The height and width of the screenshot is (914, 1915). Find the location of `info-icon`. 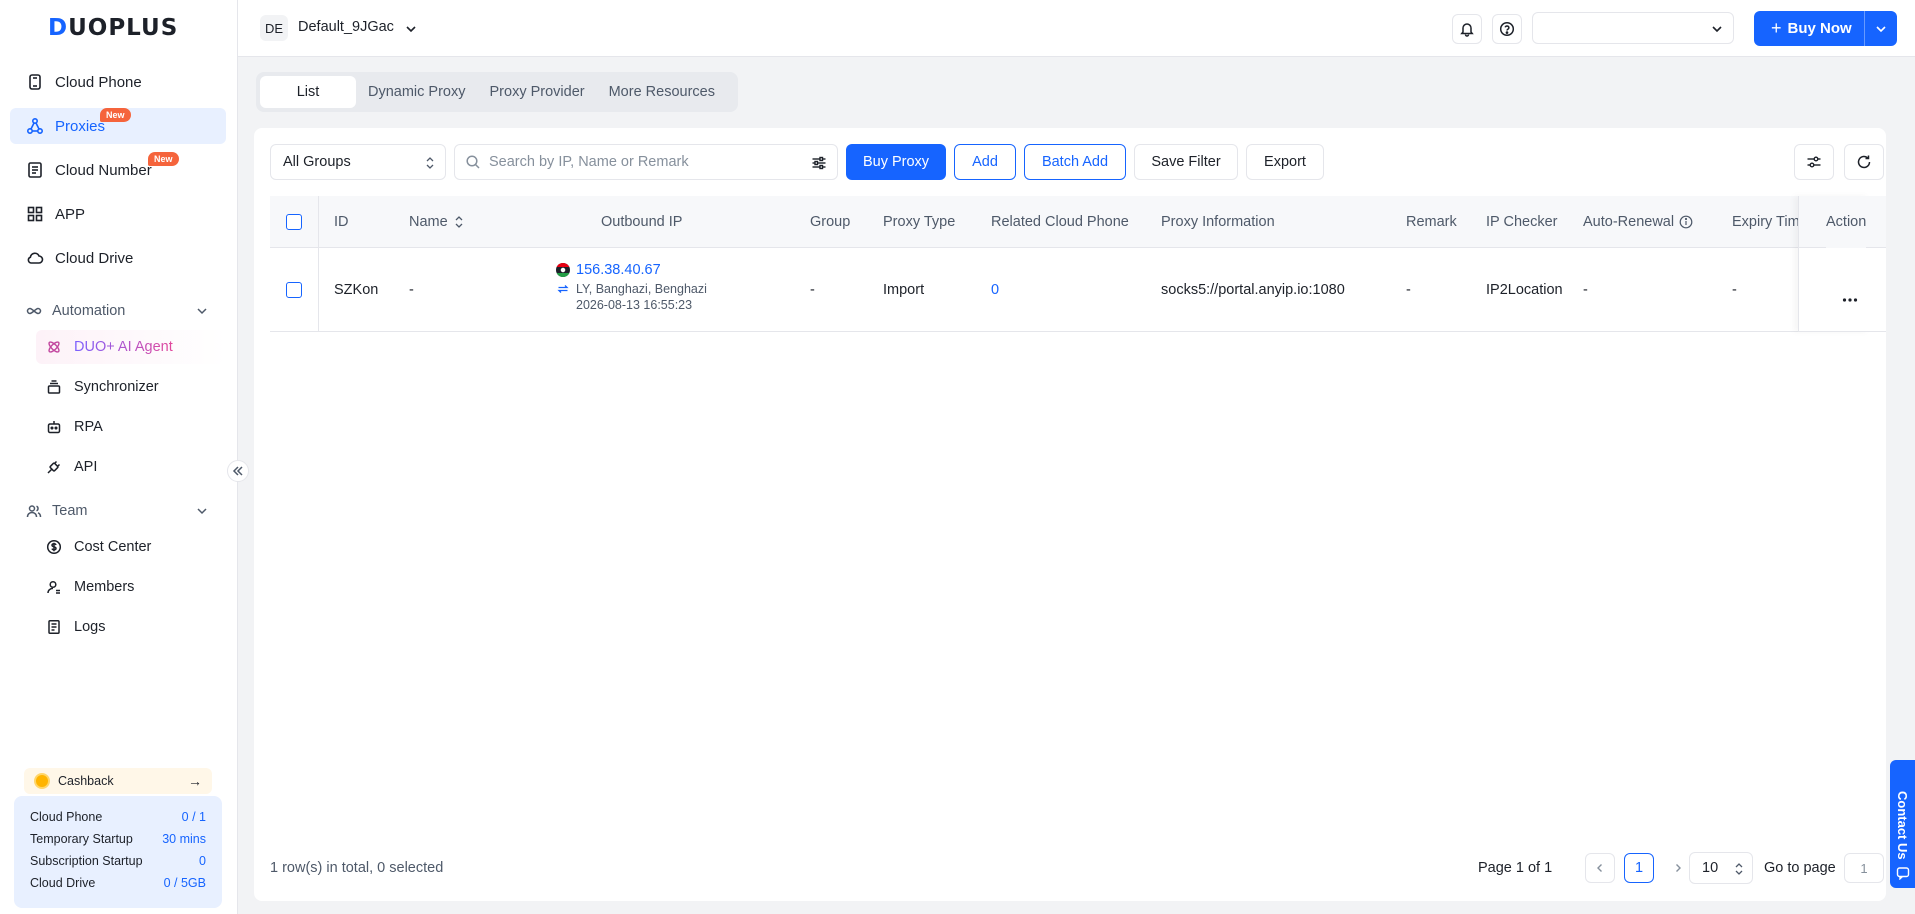

info-icon is located at coordinates (1686, 222).